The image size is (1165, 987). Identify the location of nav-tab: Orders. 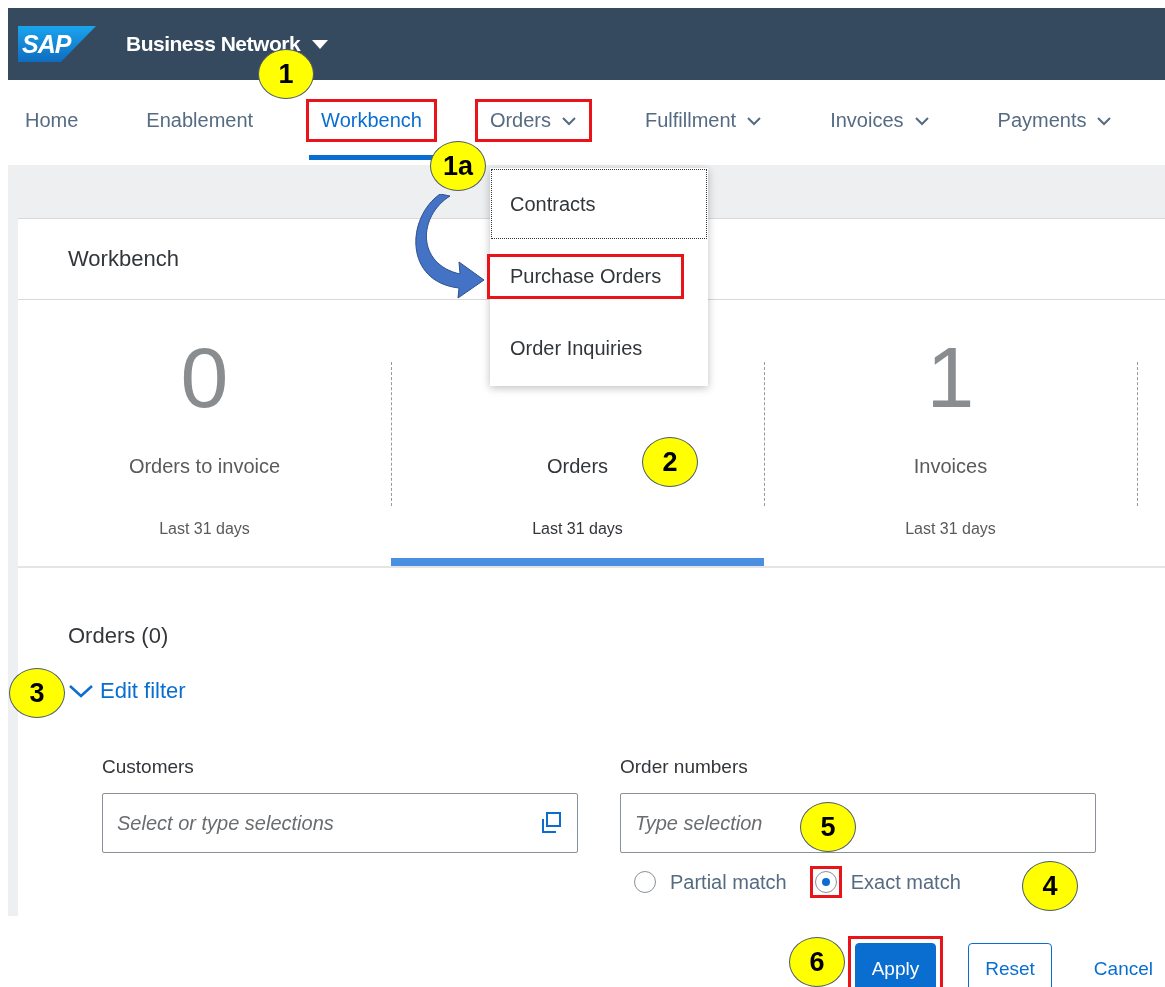
(533, 120).